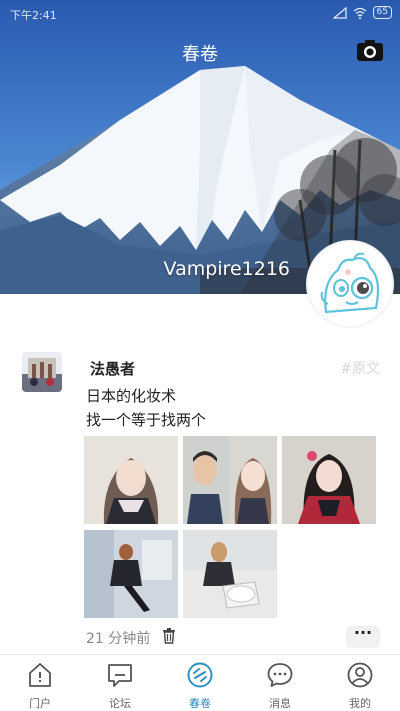 This screenshot has width=400, height=711. I want to click on camera-icon, so click(370, 50).